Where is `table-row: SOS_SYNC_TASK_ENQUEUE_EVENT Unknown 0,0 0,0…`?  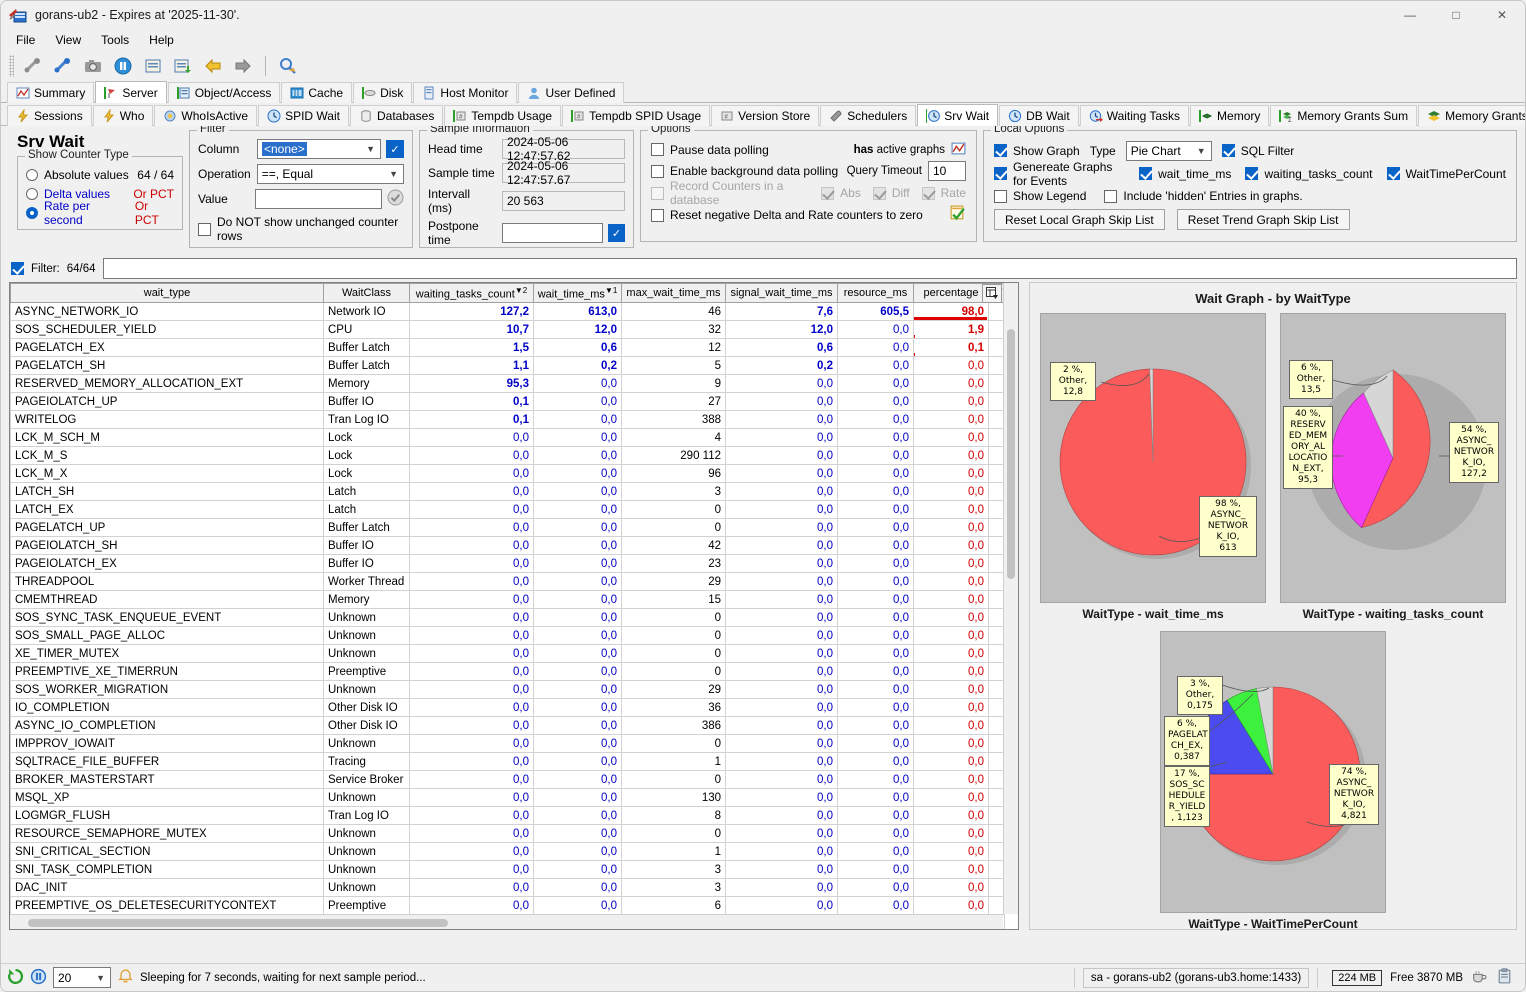 table-row: SOS_SYNC_TASK_ENQUEUE_EVENT Unknown 0,0 0,0… is located at coordinates (507, 617).